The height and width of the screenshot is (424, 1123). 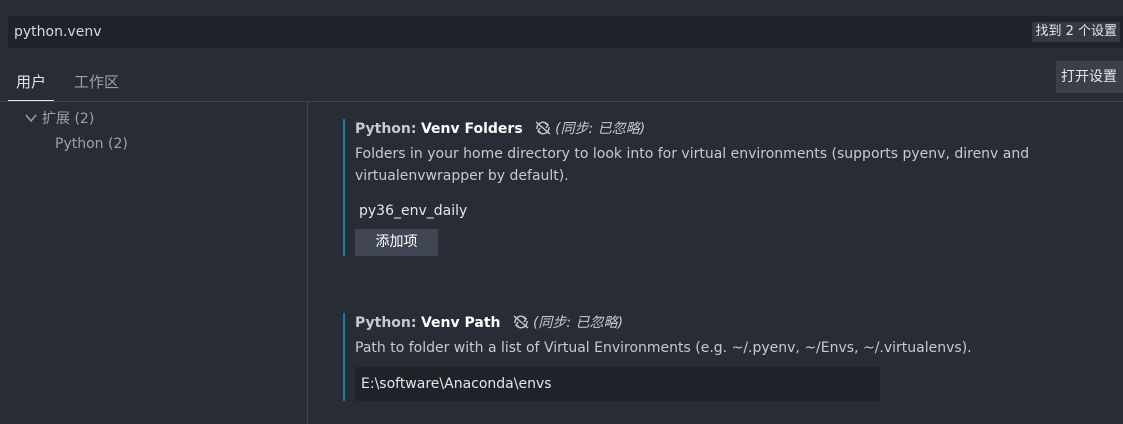 I want to click on tab-user: 用户, so click(x=31, y=82).